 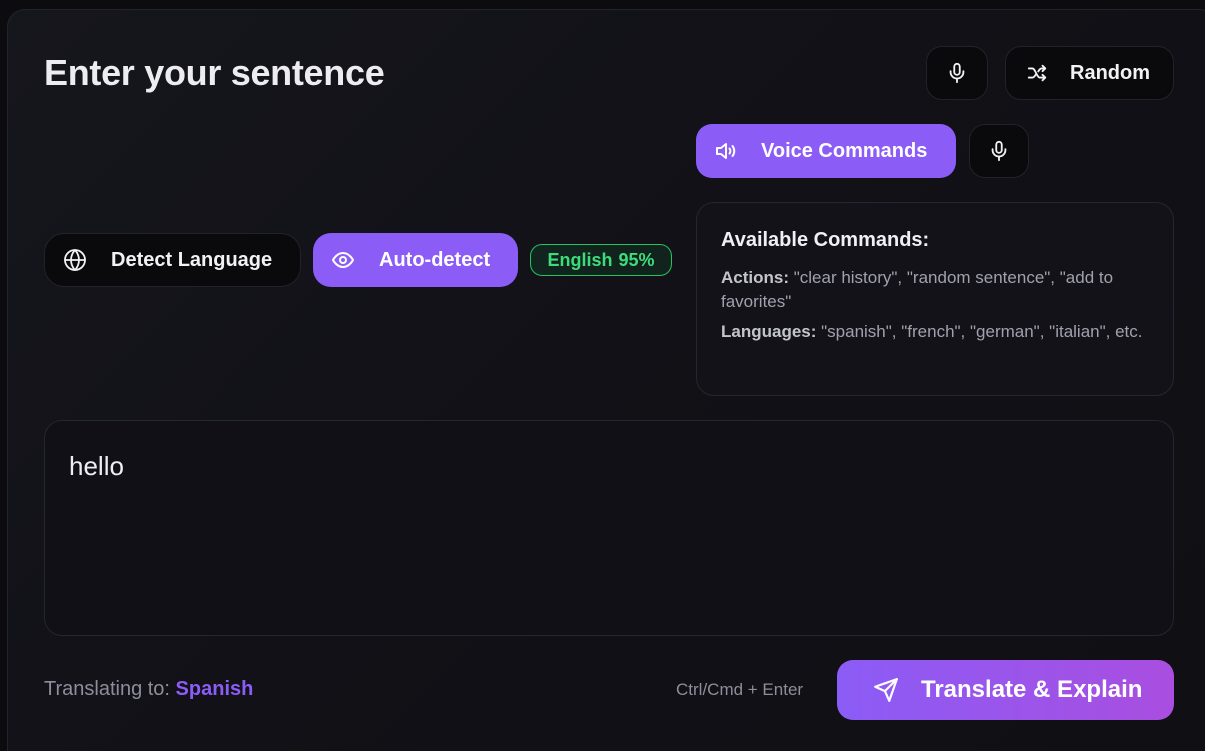 I want to click on random-label: Random, so click(x=1110, y=72).